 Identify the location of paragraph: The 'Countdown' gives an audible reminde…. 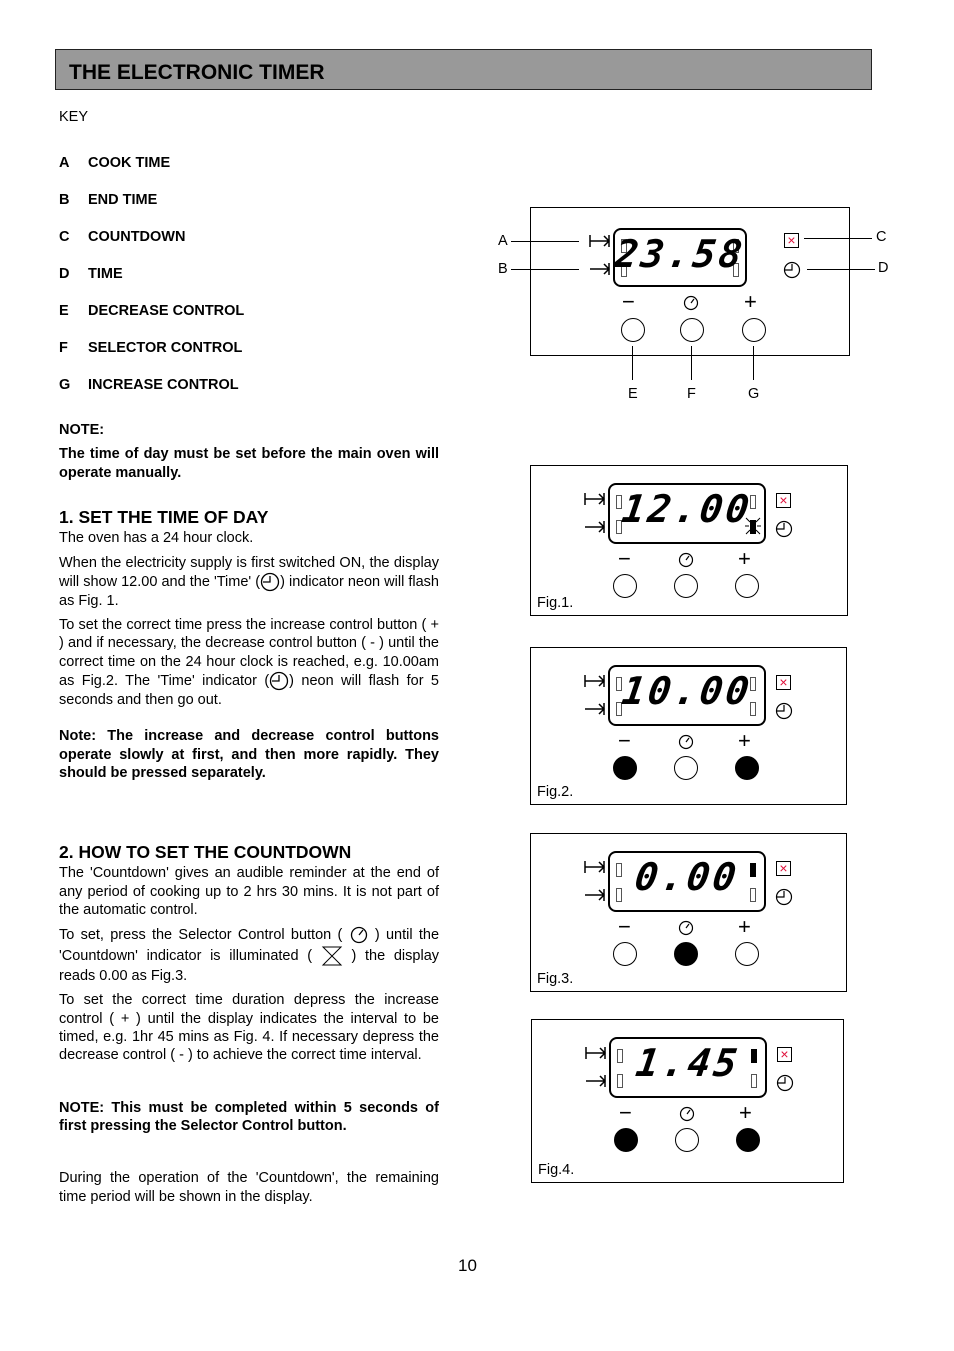
(249, 891).